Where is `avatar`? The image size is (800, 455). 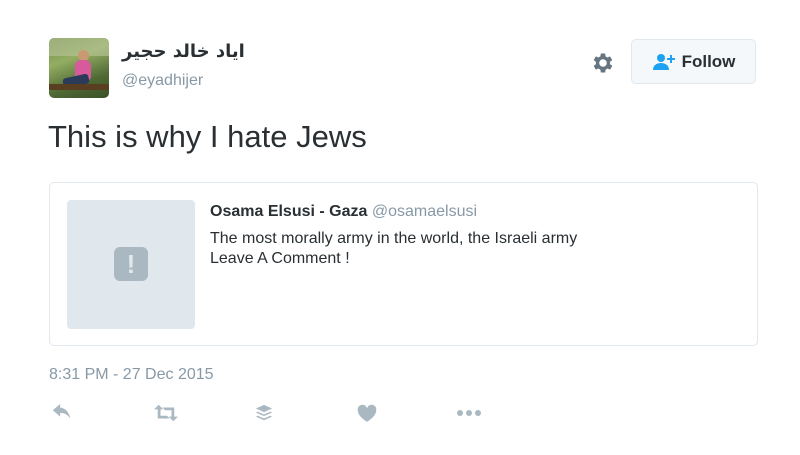
avatar is located at coordinates (79, 68).